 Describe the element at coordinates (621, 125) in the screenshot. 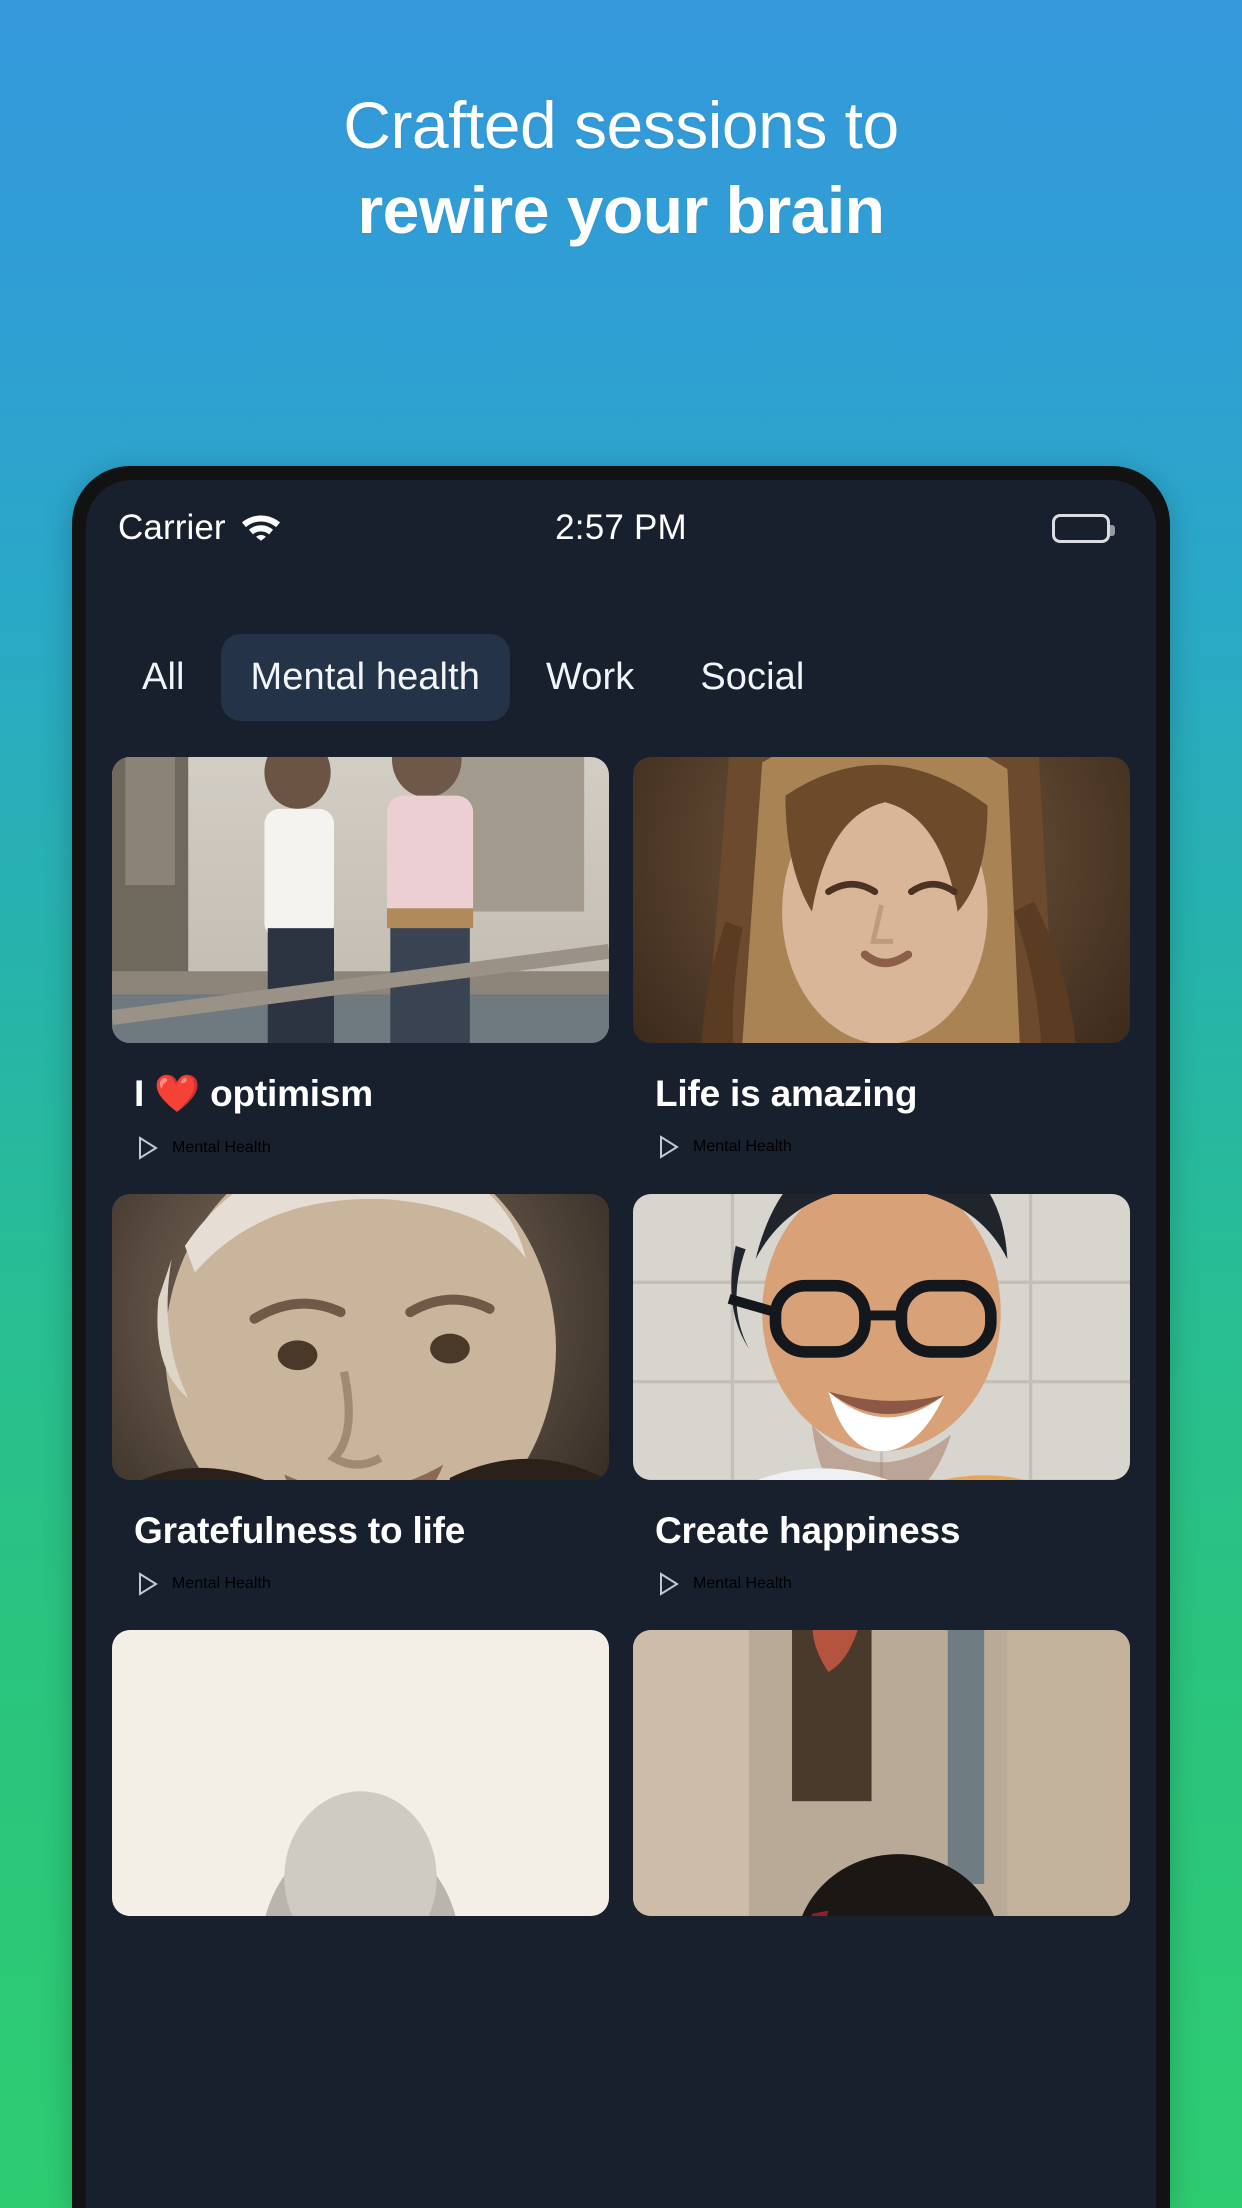

I see `promo-headline-line1: Crafted sessions to` at that location.